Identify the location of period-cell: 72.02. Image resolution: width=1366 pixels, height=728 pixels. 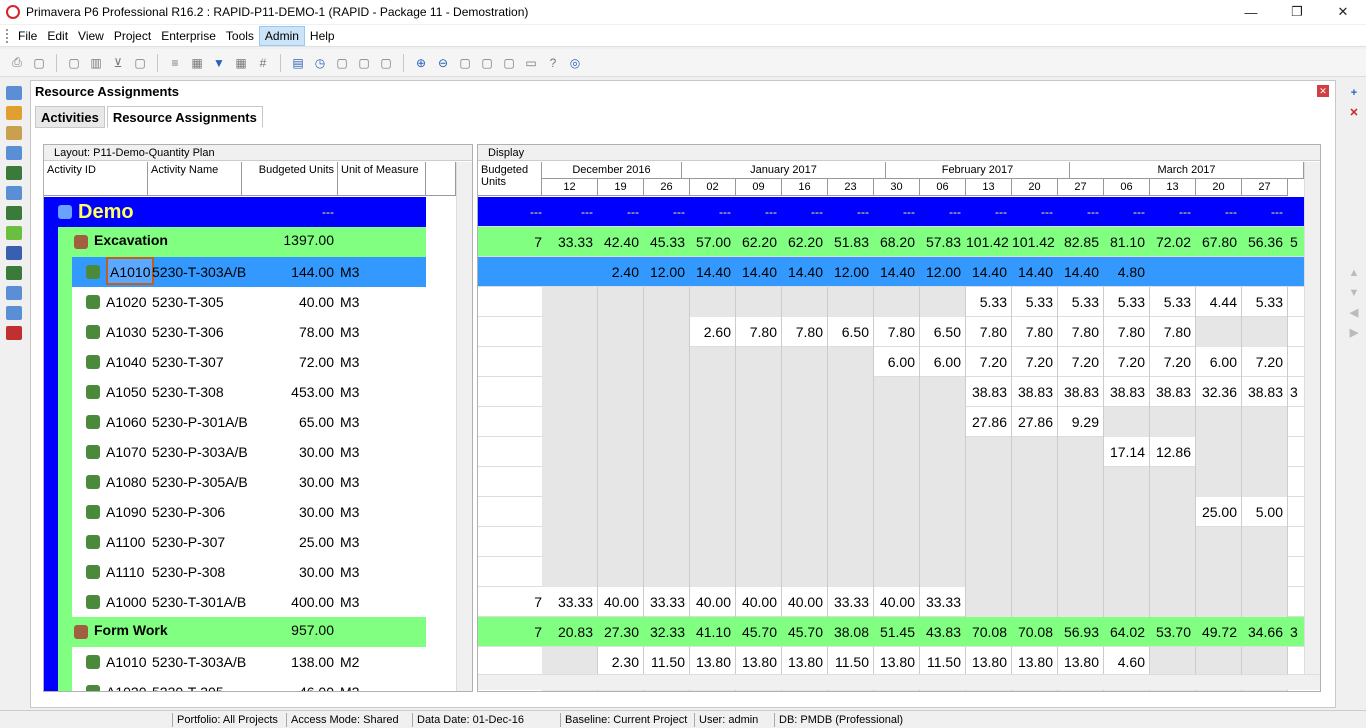
(1173, 242).